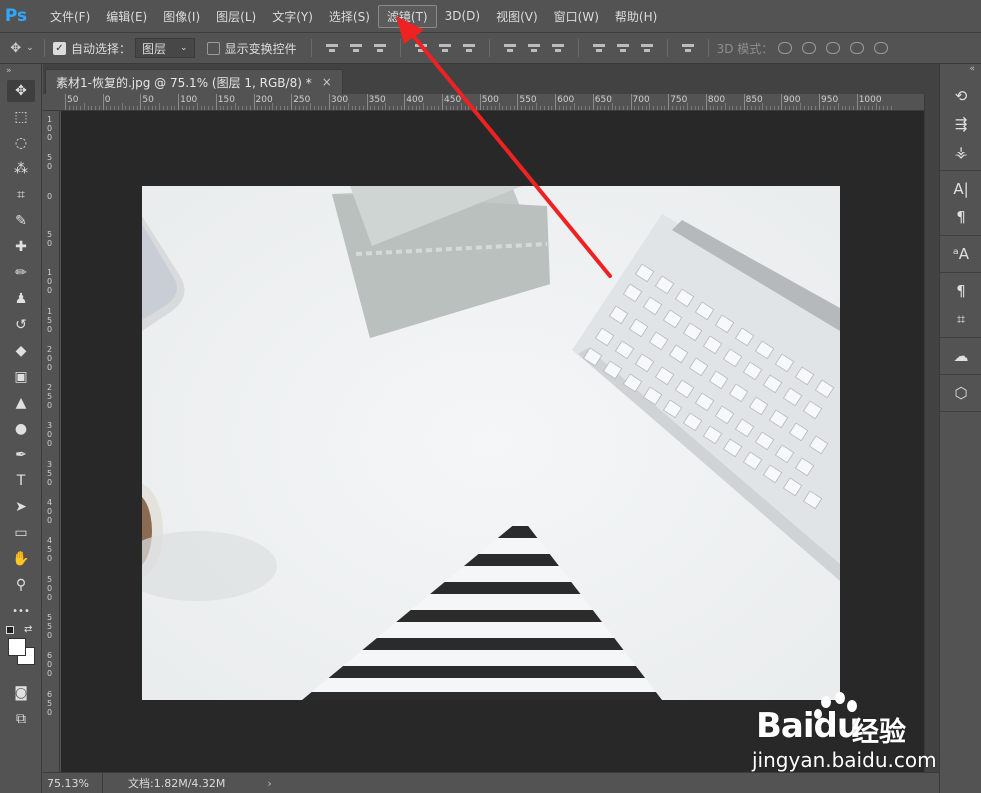 This screenshot has width=981, height=793. What do you see at coordinates (960, 71) in the screenshot?
I see `expand-panels-icon: «` at bounding box center [960, 71].